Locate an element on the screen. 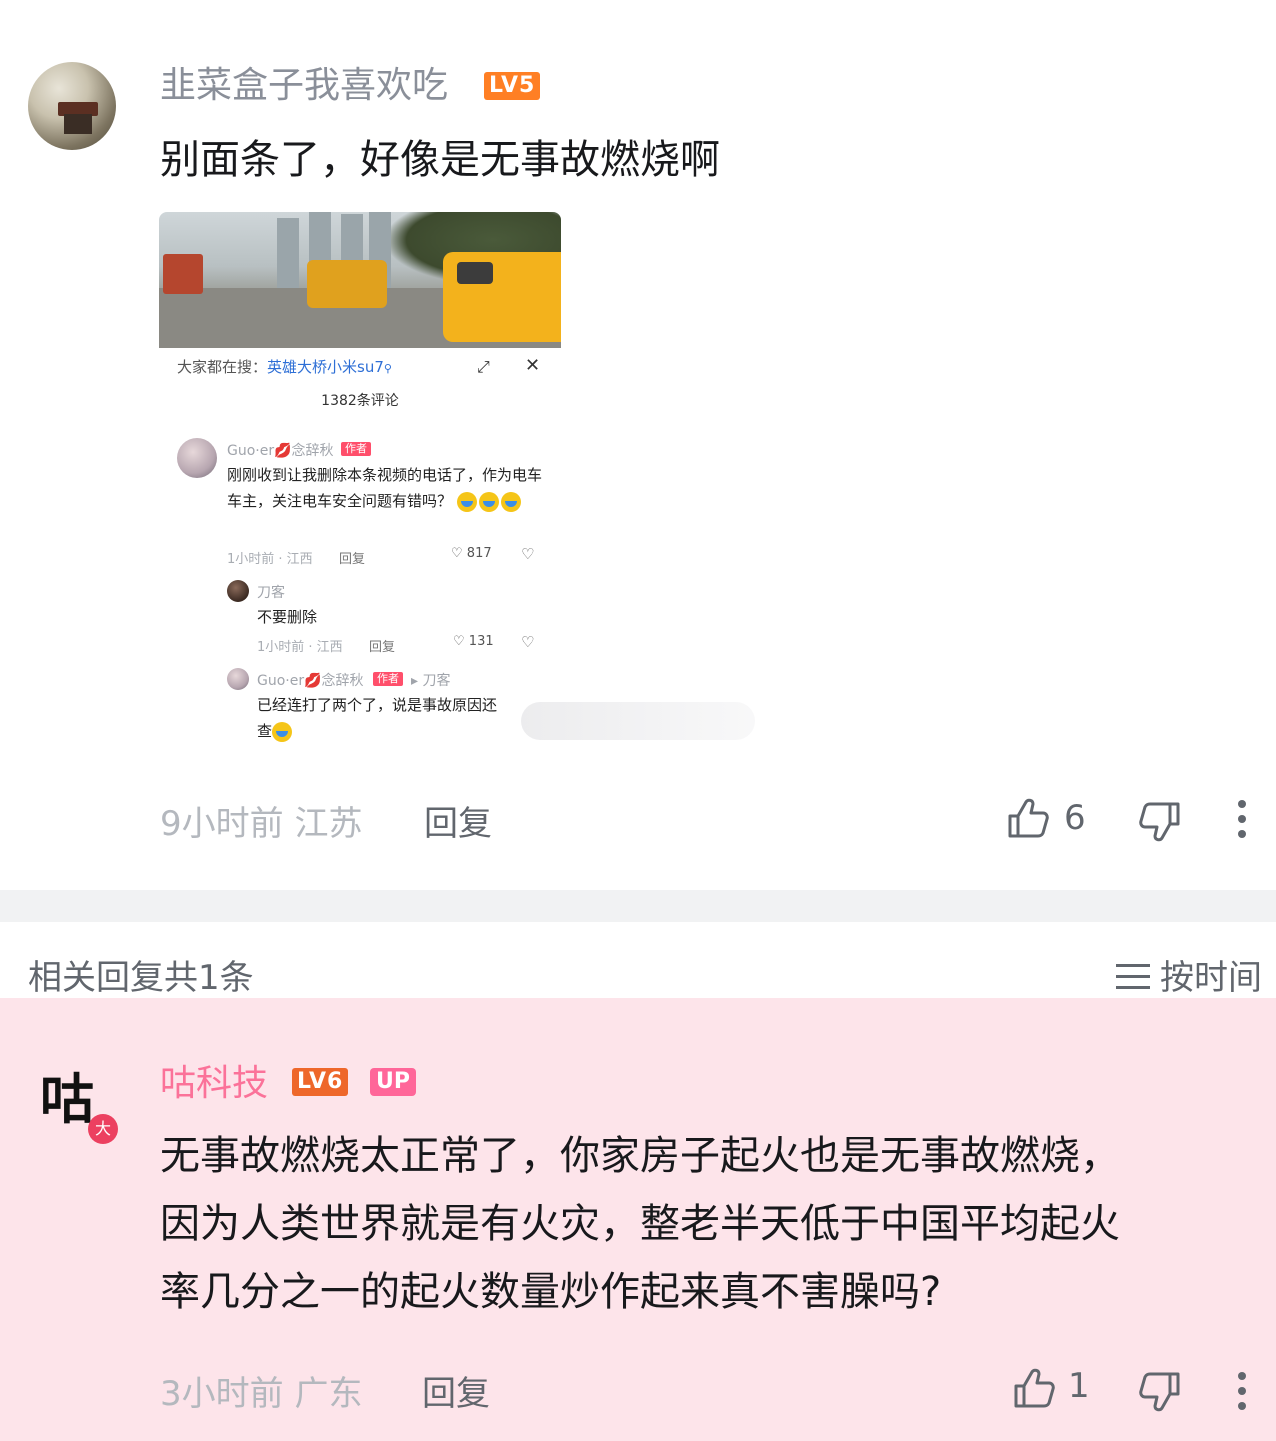 The height and width of the screenshot is (1441, 1276). search-hint: 大家都在搜：英雄大桥小米su7⚲ is located at coordinates (284, 366).